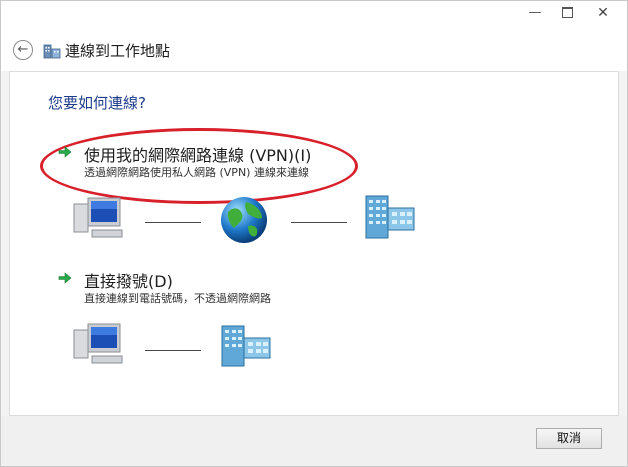  I want to click on footer: 取消, so click(314, 441).